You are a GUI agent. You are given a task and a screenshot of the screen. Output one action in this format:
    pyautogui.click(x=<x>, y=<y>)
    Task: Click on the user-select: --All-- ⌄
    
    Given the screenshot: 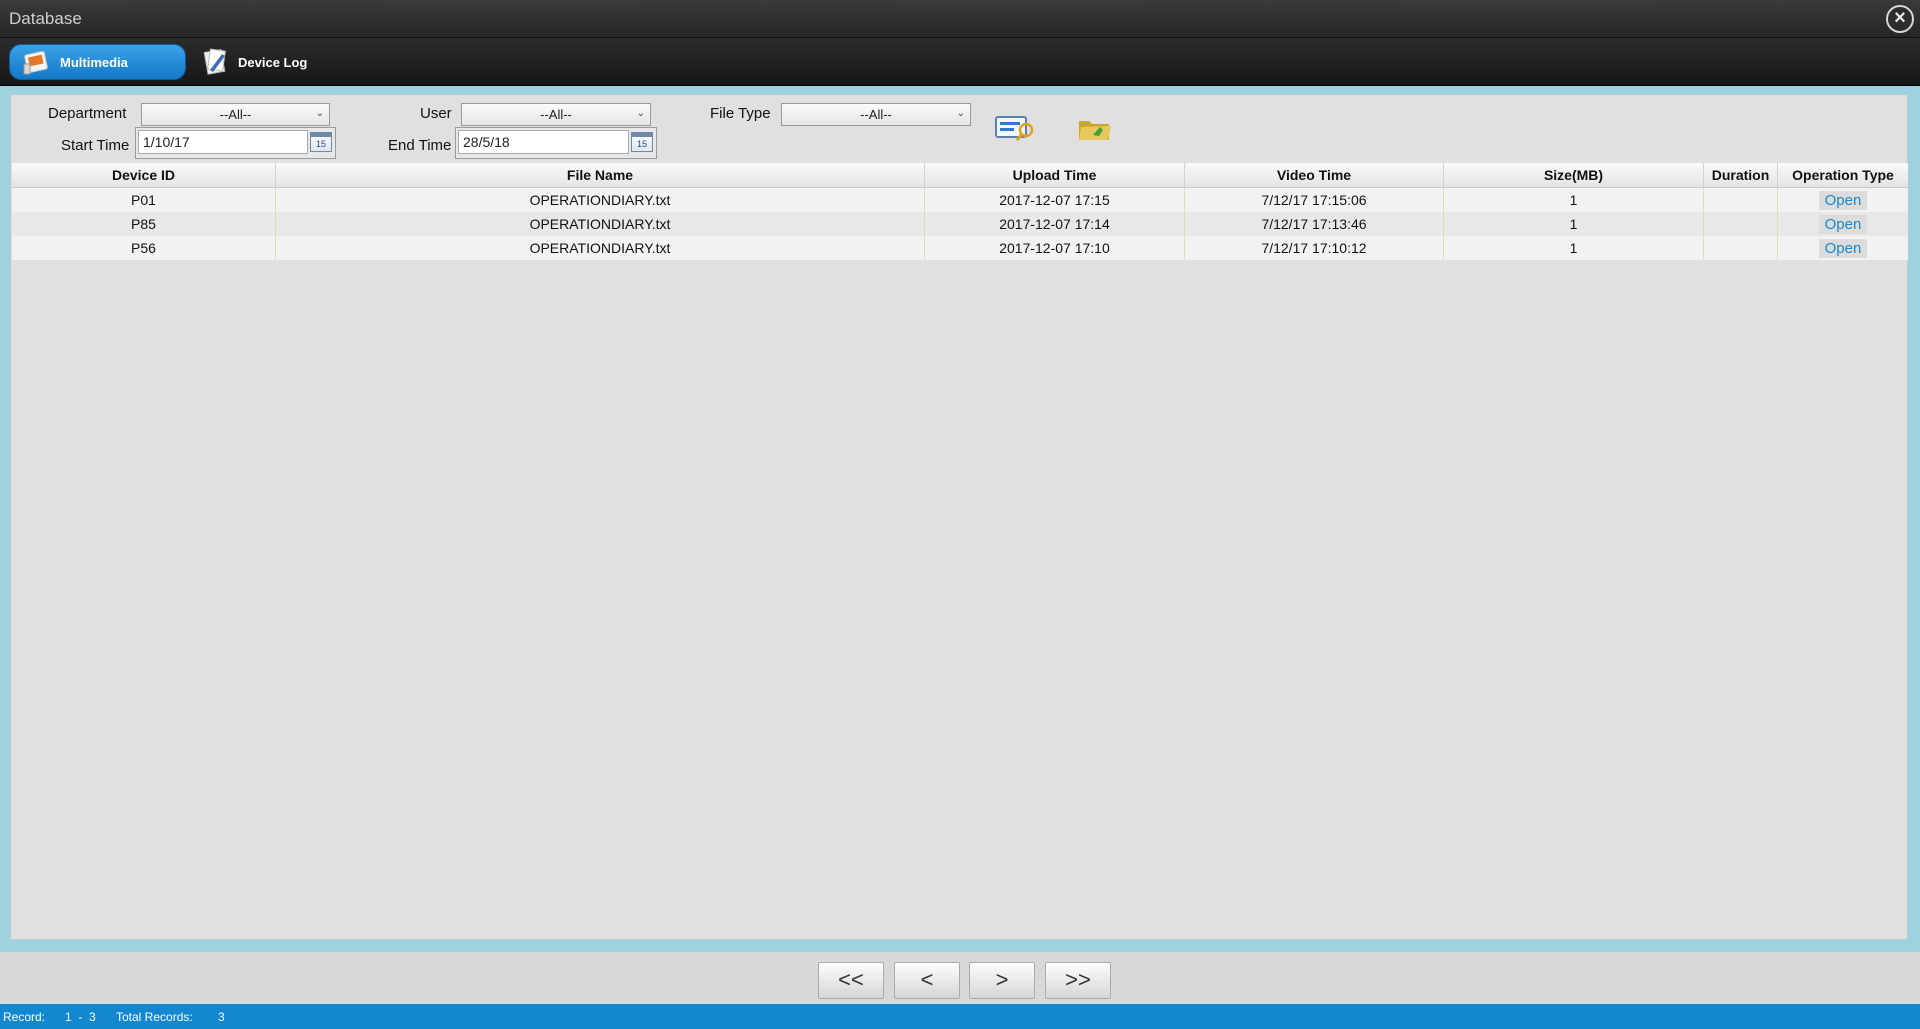 What is the action you would take?
    pyautogui.click(x=556, y=114)
    